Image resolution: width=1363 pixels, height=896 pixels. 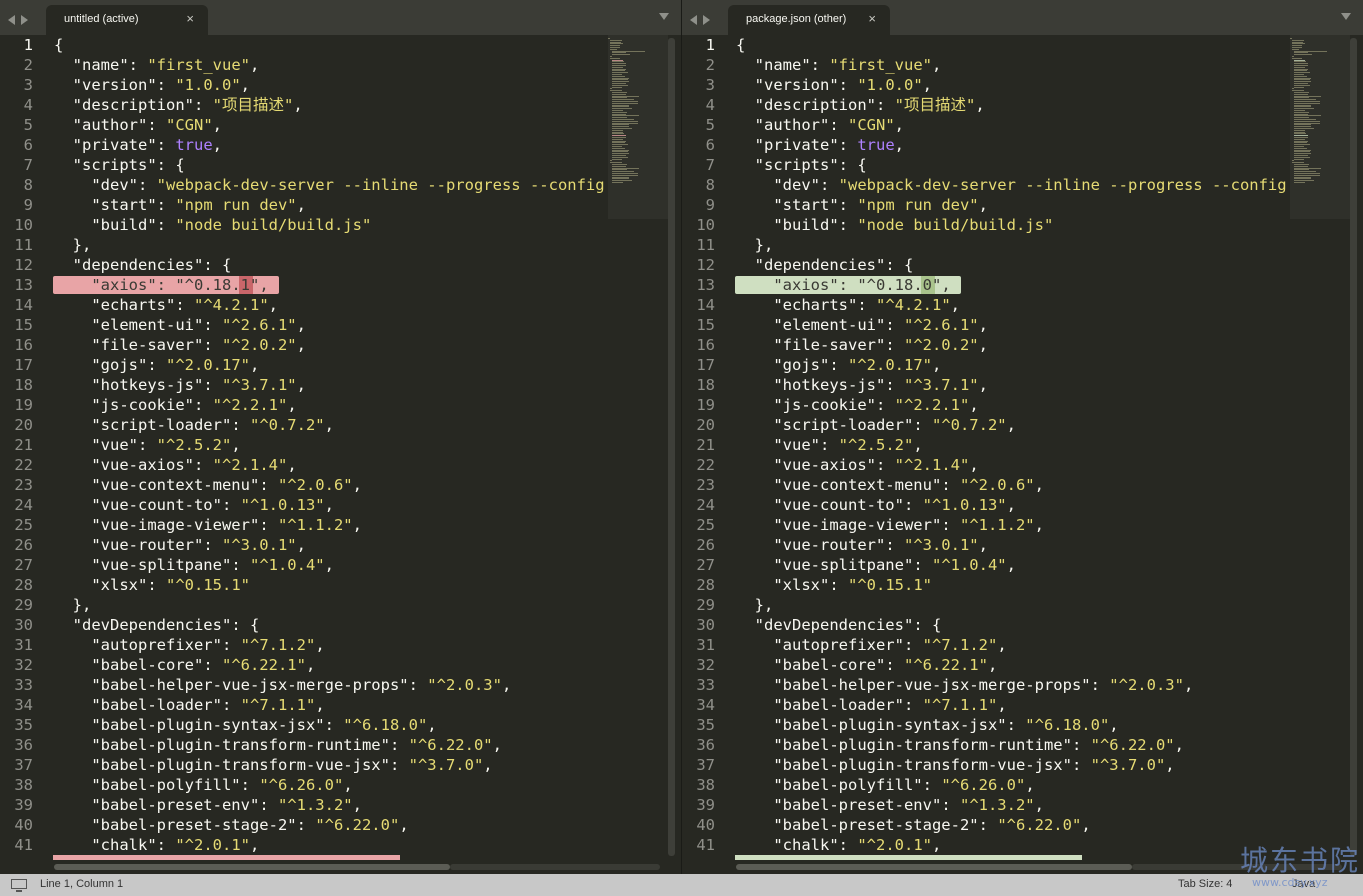 What do you see at coordinates (305, 285) in the screenshot?
I see `code-line: 13 "axios": "^0.18.1",` at bounding box center [305, 285].